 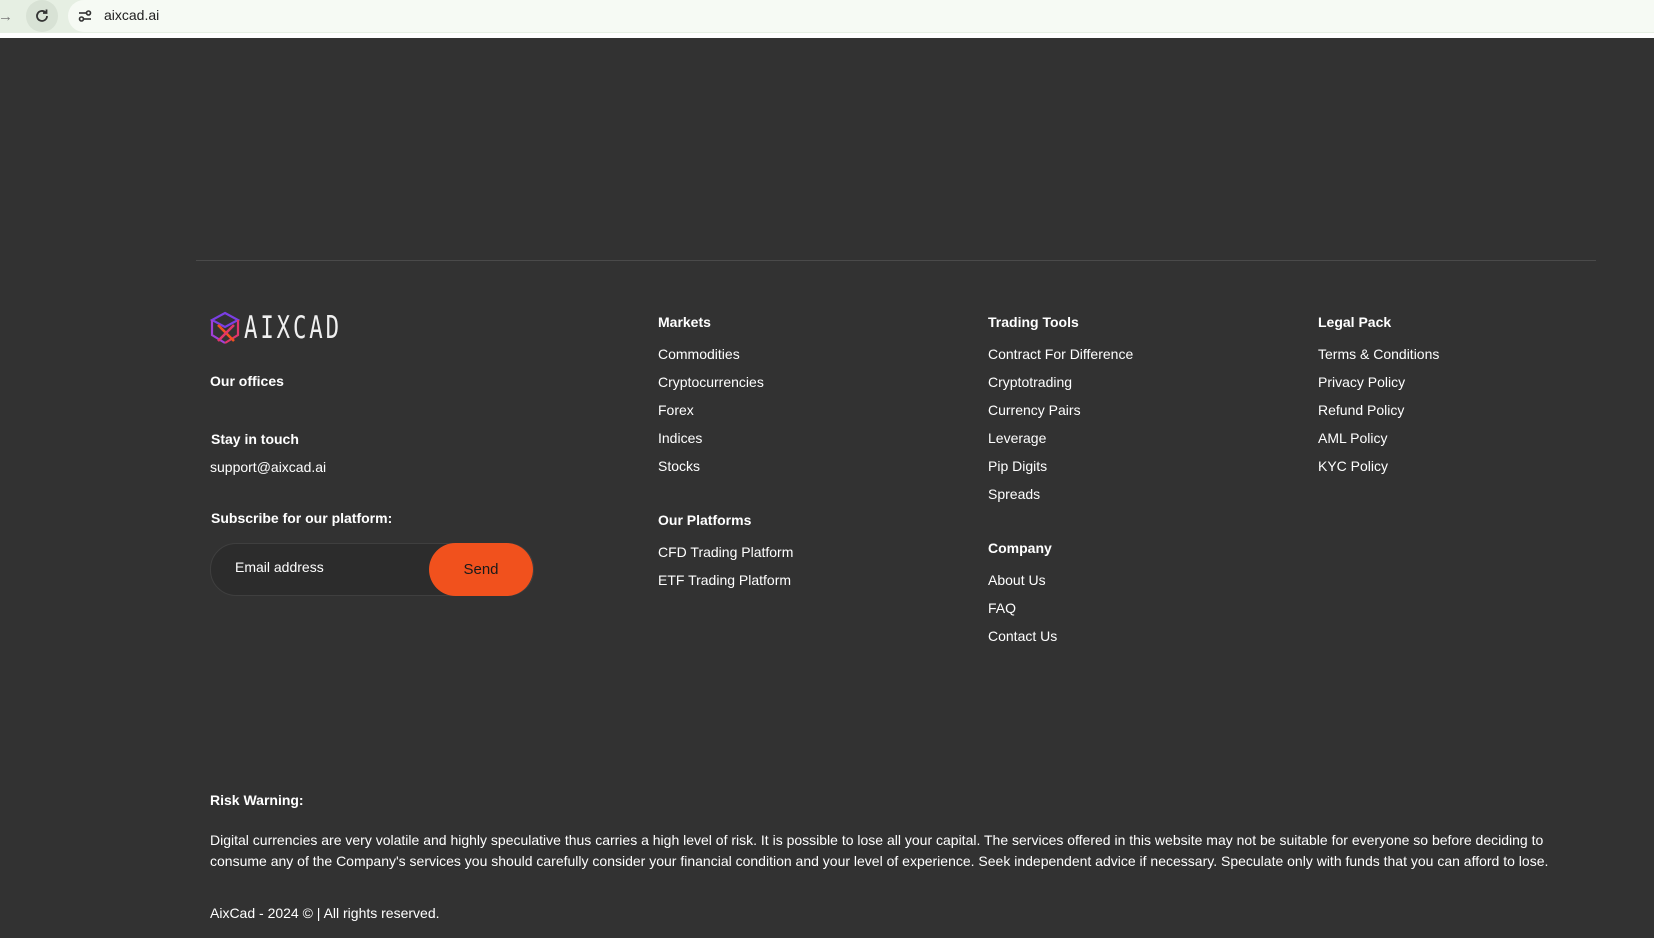 I want to click on send-button: Send, so click(x=481, y=569).